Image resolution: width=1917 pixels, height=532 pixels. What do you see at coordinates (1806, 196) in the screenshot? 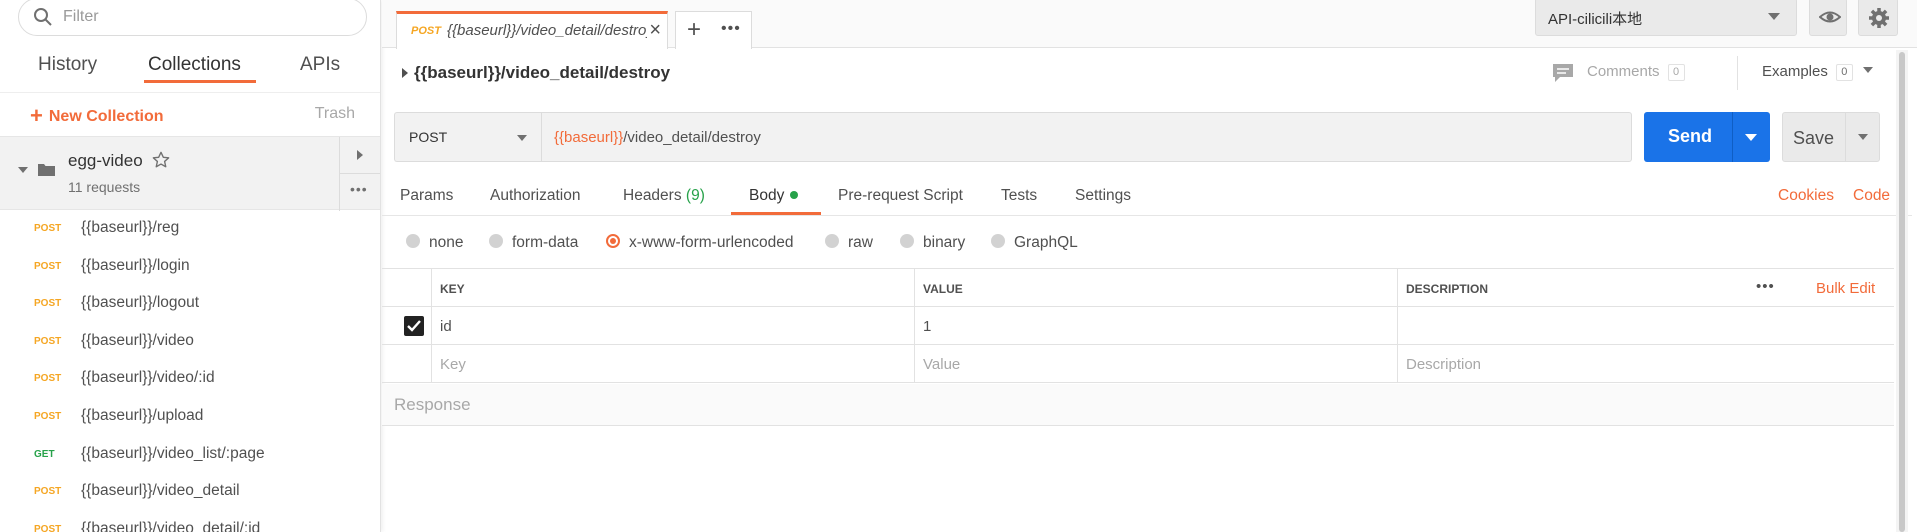
I see `cookies-link: Cookies` at bounding box center [1806, 196].